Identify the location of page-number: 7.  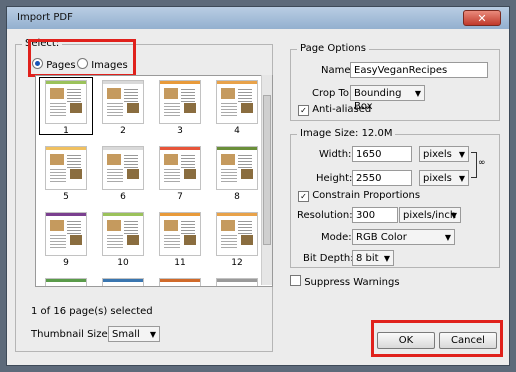
(180, 197).